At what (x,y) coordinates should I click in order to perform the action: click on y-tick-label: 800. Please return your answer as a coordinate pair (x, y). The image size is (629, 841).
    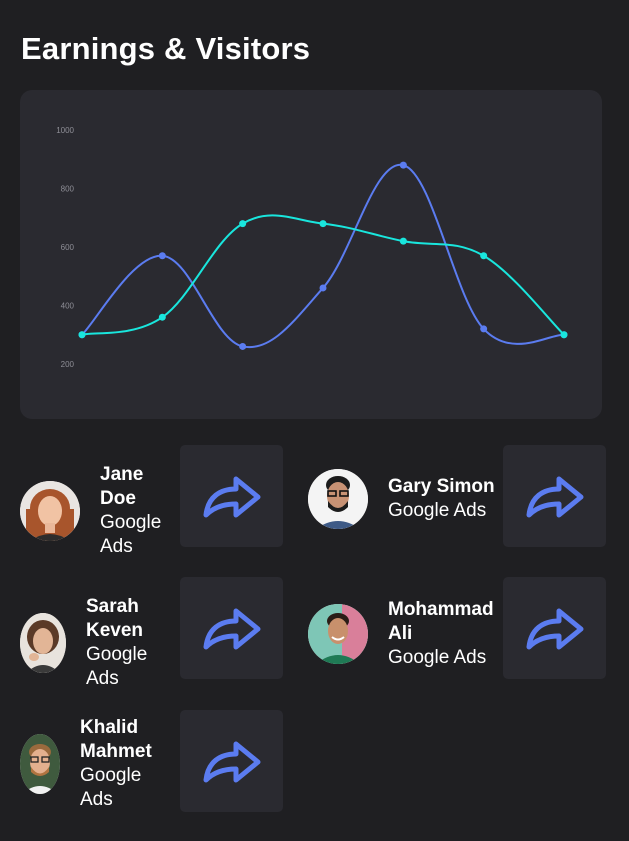
    Looking at the image, I should click on (68, 189).